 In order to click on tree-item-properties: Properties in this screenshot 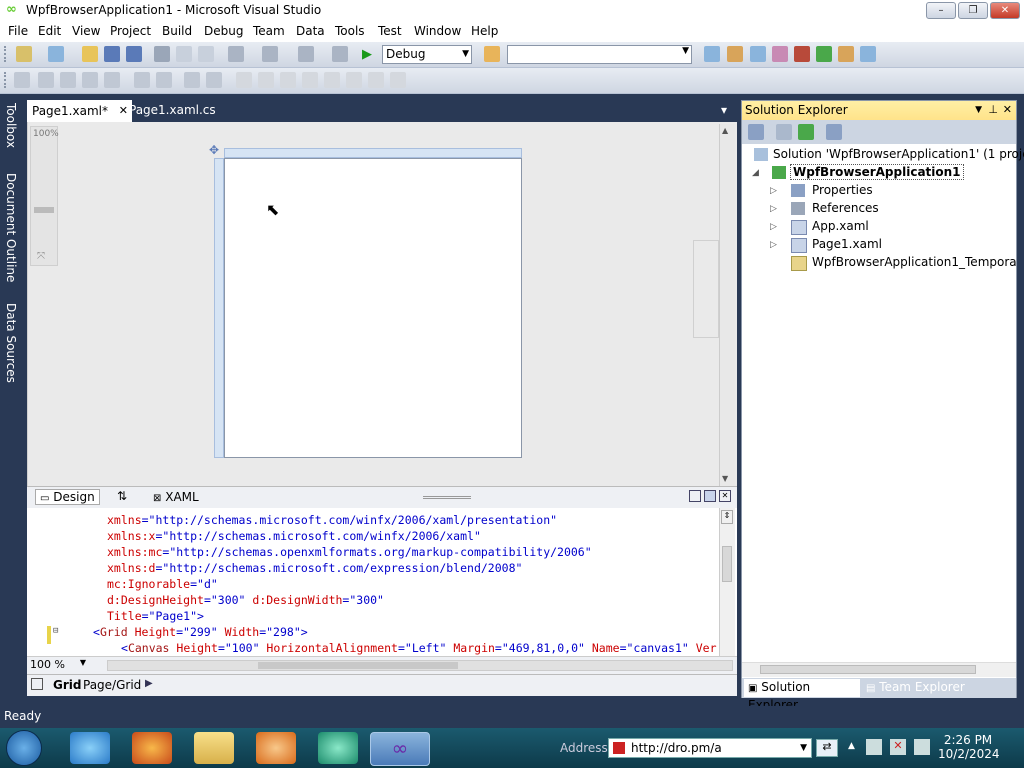, I will do `click(842, 190)`.